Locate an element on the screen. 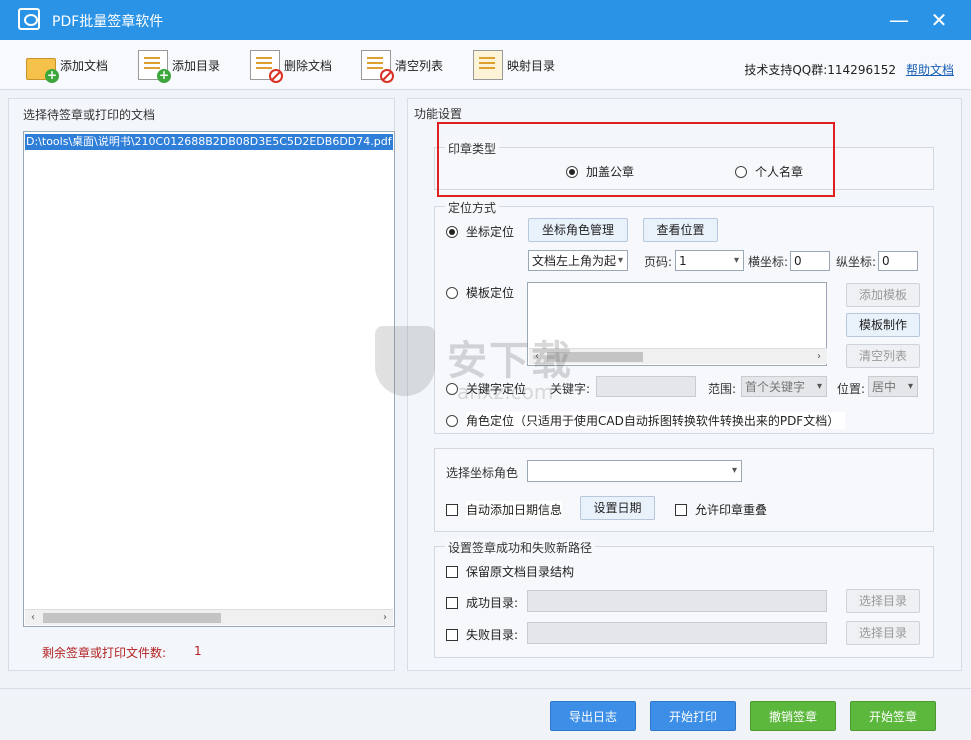 This screenshot has width=971, height=740. position-select: 居中 ▾ is located at coordinates (893, 386).